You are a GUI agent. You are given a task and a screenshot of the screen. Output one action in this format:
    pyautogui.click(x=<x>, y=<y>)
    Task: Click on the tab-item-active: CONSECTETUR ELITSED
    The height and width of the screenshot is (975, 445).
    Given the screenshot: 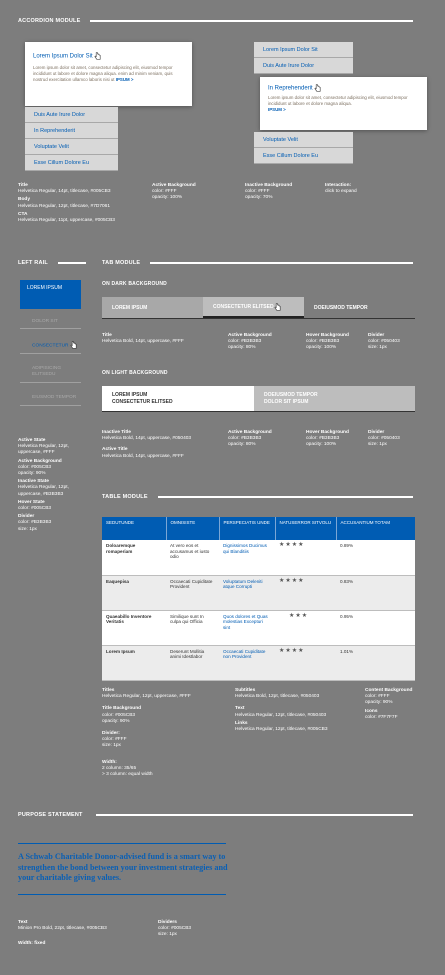 What is the action you would take?
    pyautogui.click(x=253, y=307)
    